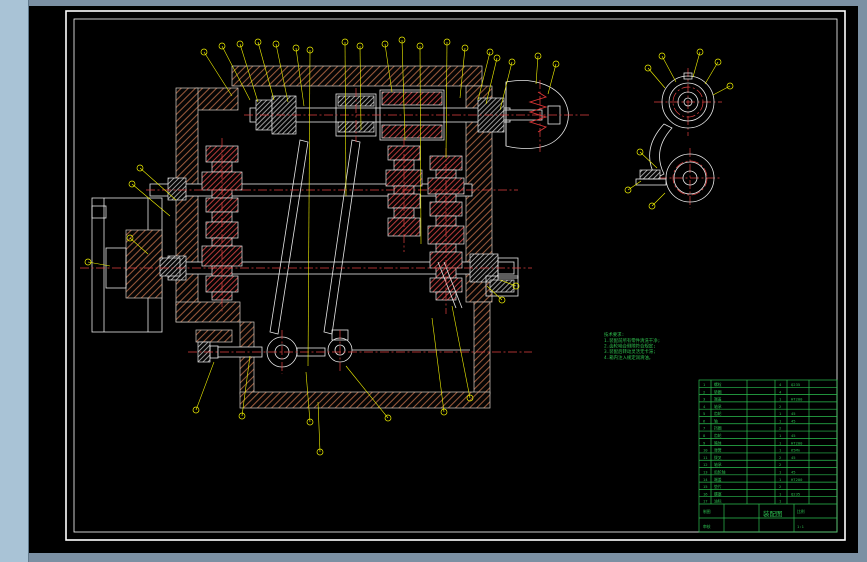  Describe the element at coordinates (704, 420) in the screenshot. I see `svg-text: 6` at that location.